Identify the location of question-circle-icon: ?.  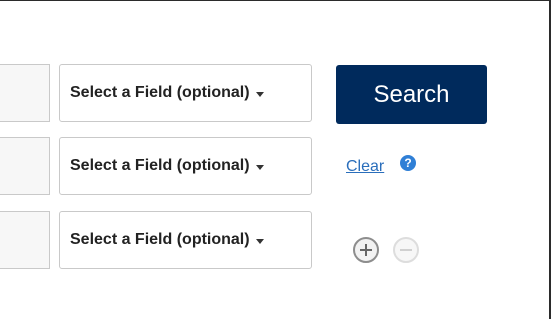
(408, 163).